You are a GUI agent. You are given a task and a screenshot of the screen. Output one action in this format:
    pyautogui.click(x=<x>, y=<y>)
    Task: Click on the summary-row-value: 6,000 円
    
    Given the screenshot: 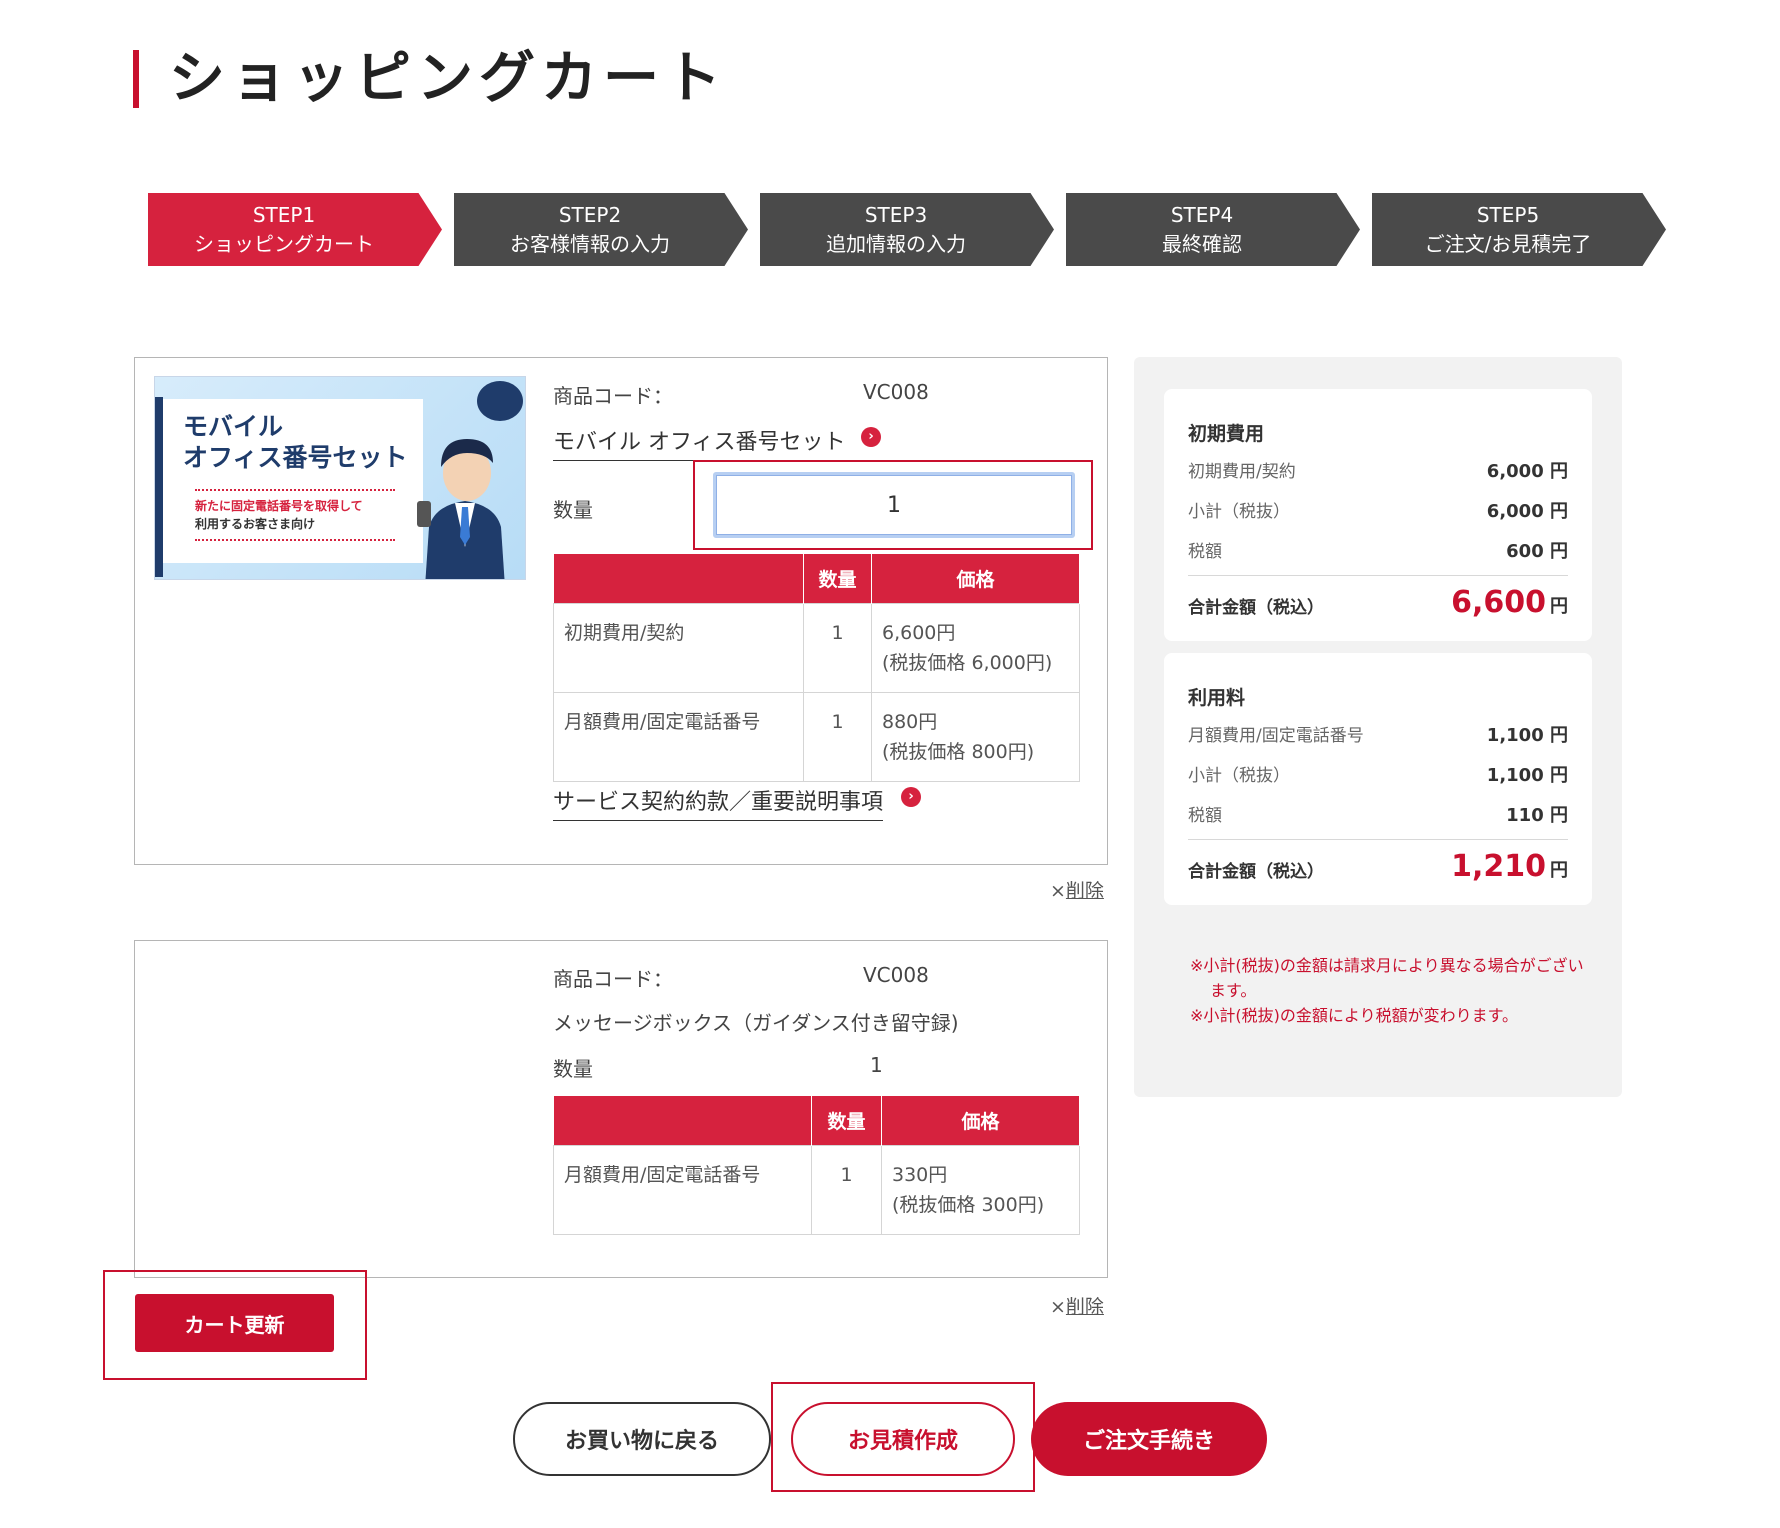 What is the action you would take?
    pyautogui.click(x=1527, y=471)
    